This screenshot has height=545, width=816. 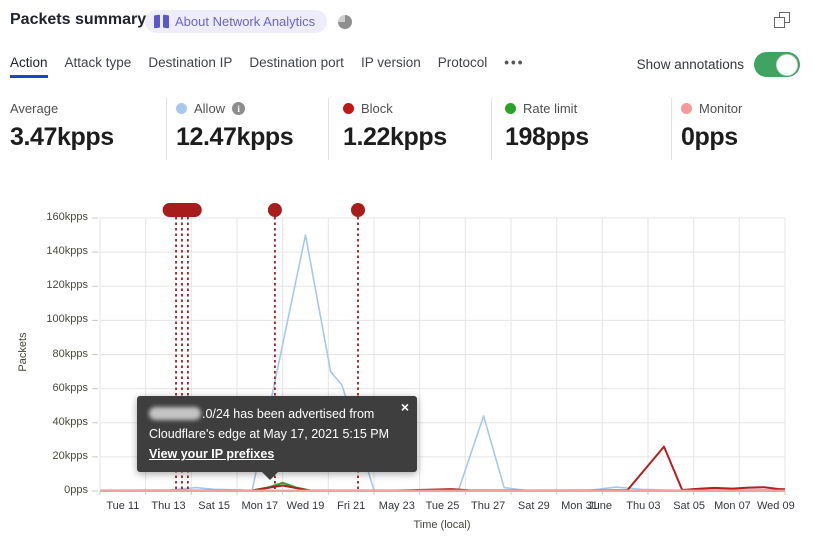 What do you see at coordinates (391, 66) in the screenshot?
I see `tab-ip-version: IP version` at bounding box center [391, 66].